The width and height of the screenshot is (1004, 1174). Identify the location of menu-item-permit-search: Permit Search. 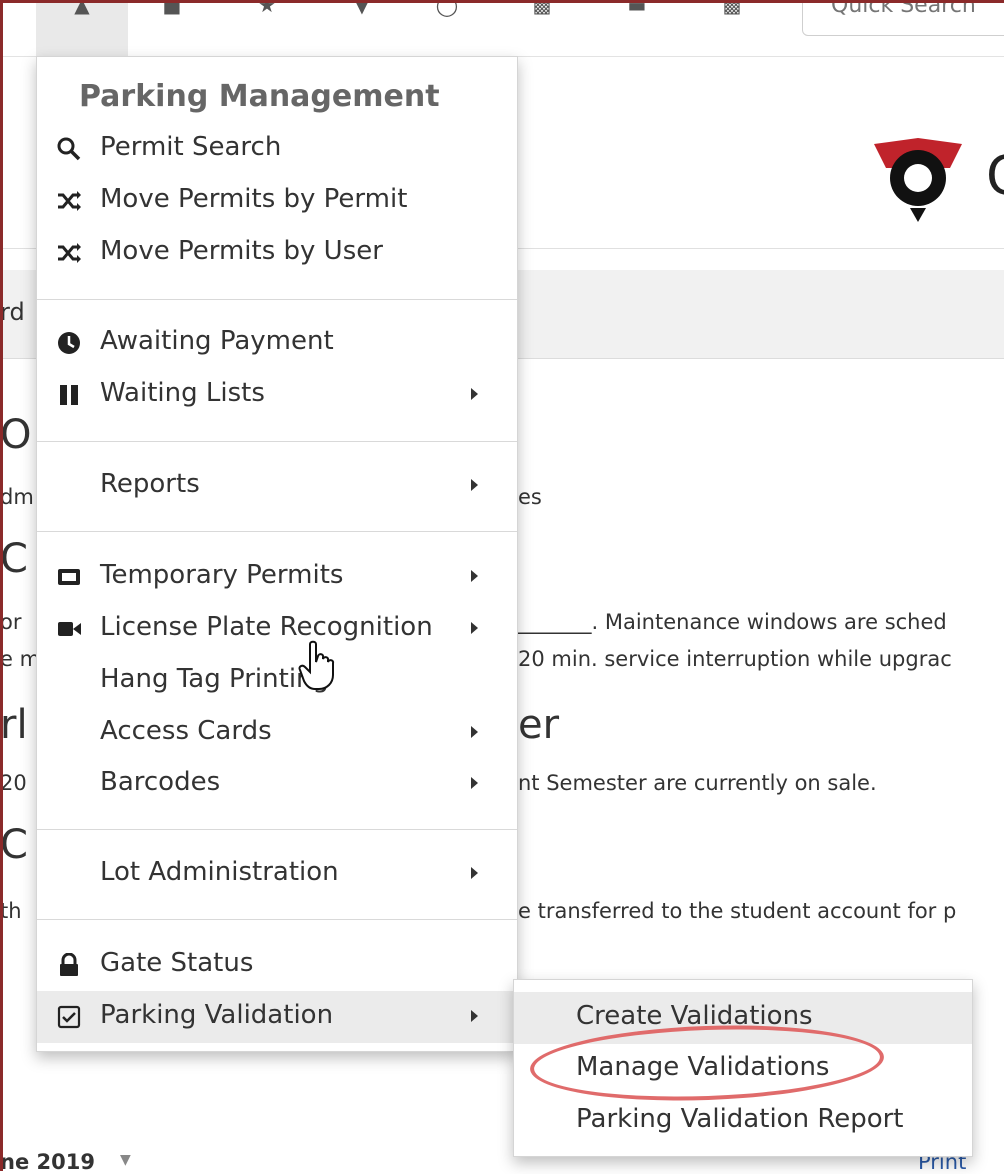
(277, 149).